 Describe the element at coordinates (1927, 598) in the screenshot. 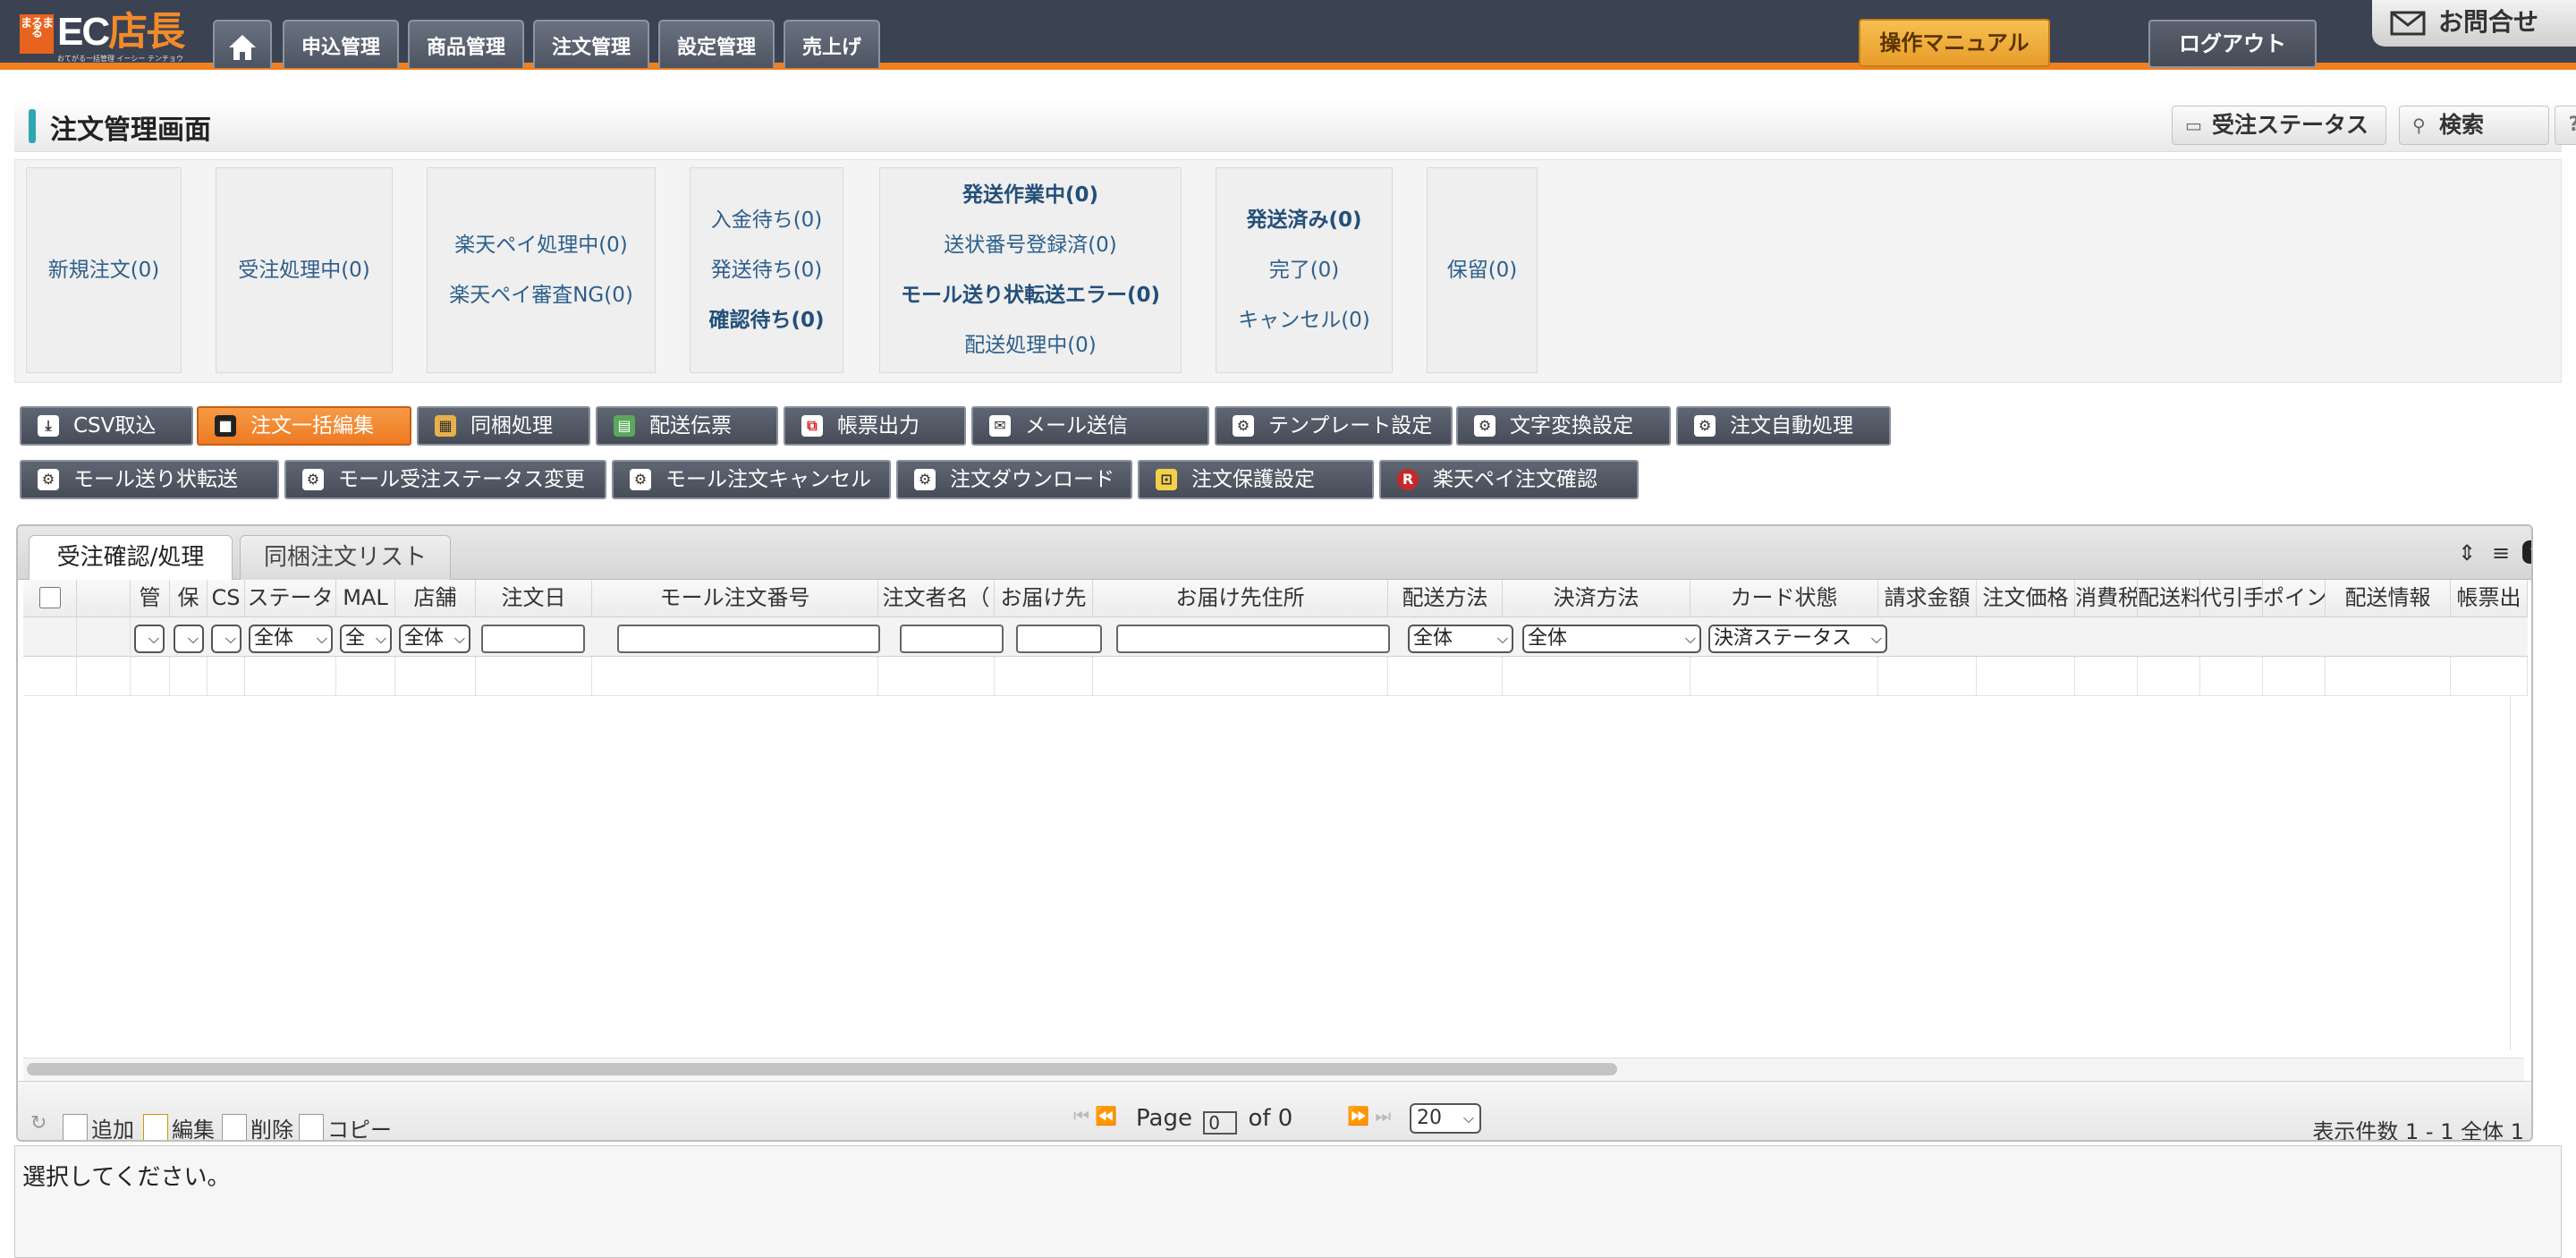

I see `col-billing-amount: 請求金額` at that location.